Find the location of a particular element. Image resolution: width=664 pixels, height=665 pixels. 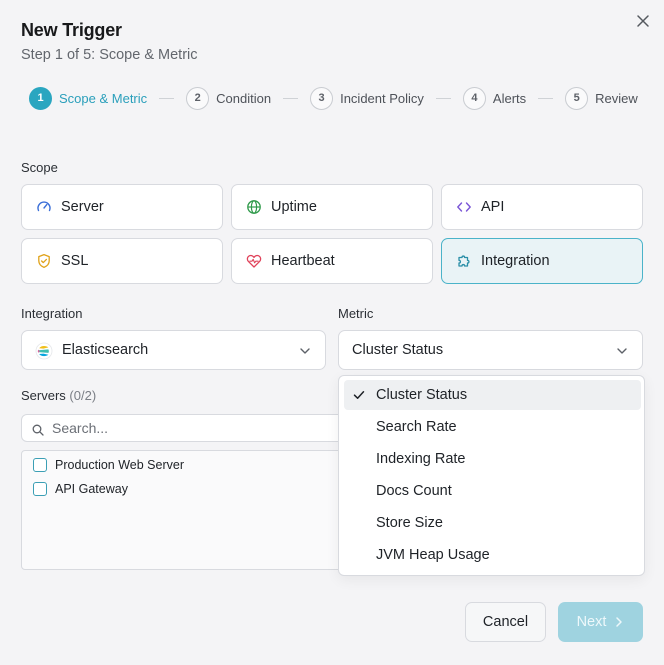

metric-label: Metric is located at coordinates (356, 313).